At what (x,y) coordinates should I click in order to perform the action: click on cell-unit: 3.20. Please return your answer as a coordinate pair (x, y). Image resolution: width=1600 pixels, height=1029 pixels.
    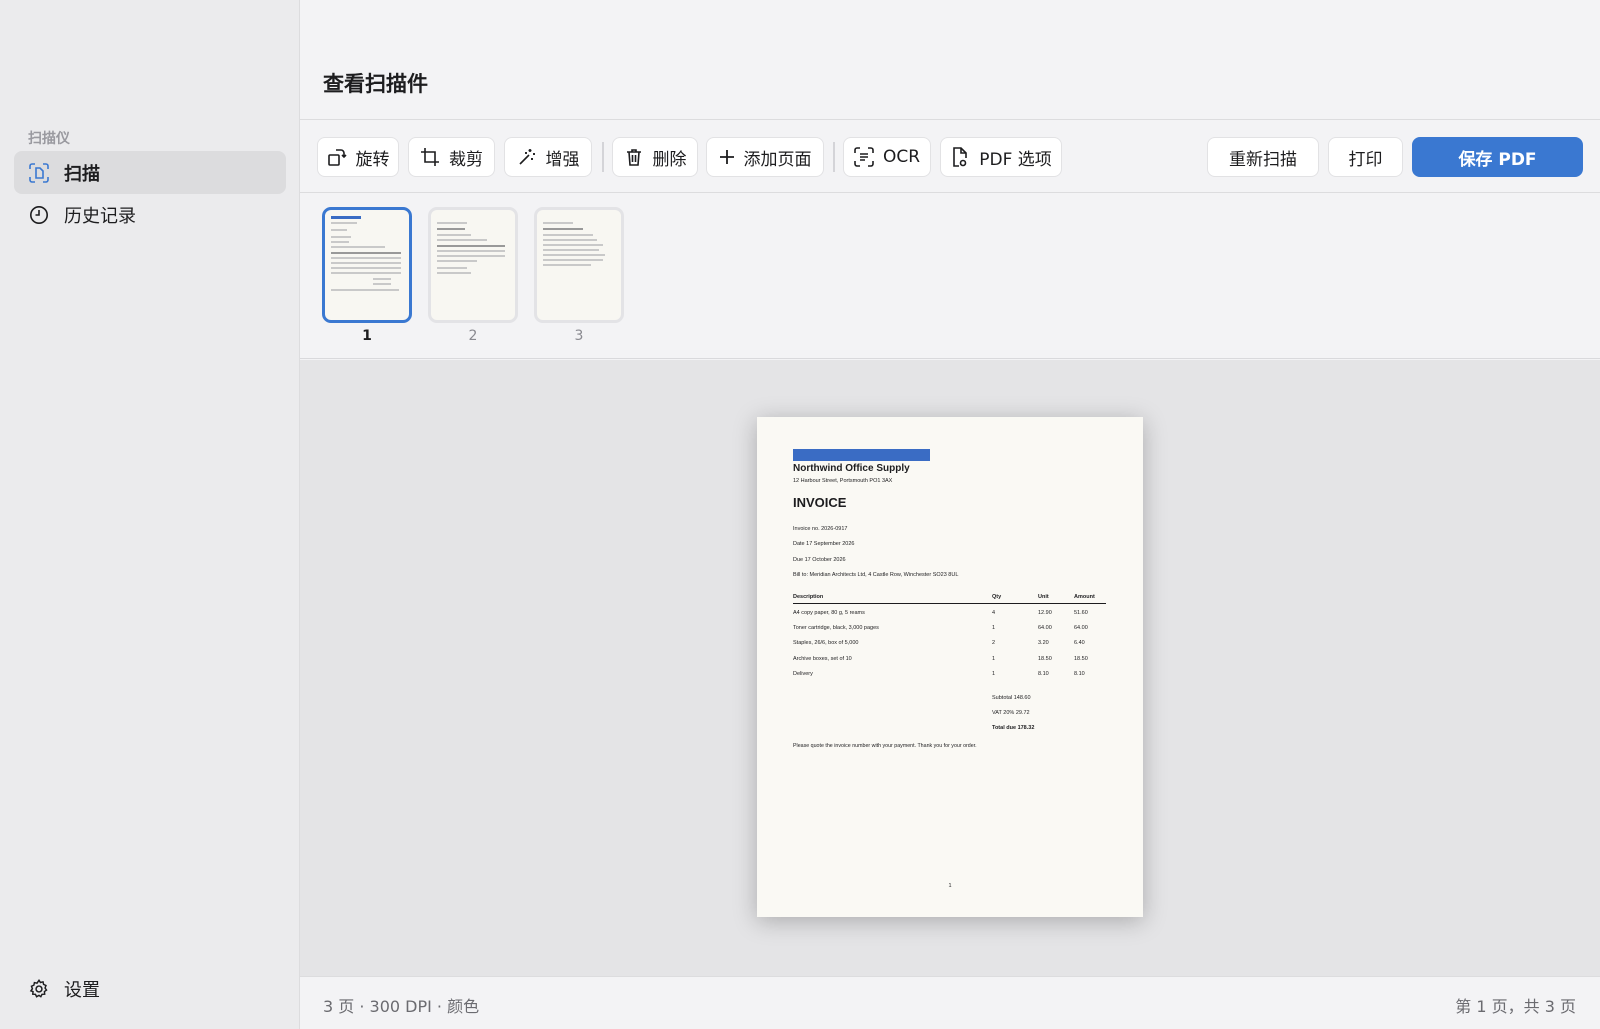
    Looking at the image, I should click on (1043, 643).